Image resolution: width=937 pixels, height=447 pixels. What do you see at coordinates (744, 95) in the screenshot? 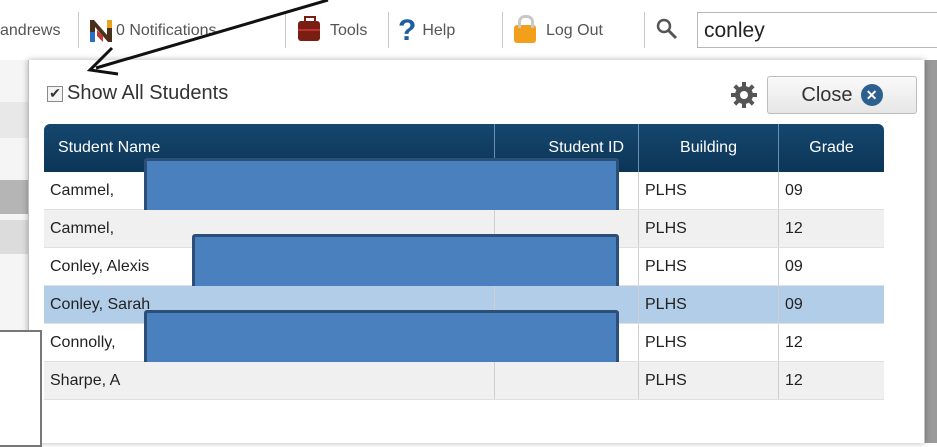
I see `gear-icon` at bounding box center [744, 95].